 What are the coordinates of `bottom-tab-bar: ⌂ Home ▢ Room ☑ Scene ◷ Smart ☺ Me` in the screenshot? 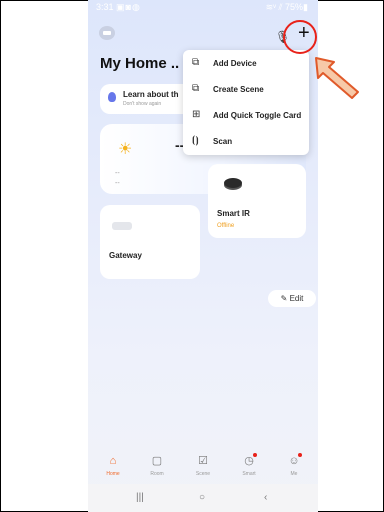 It's located at (203, 465).